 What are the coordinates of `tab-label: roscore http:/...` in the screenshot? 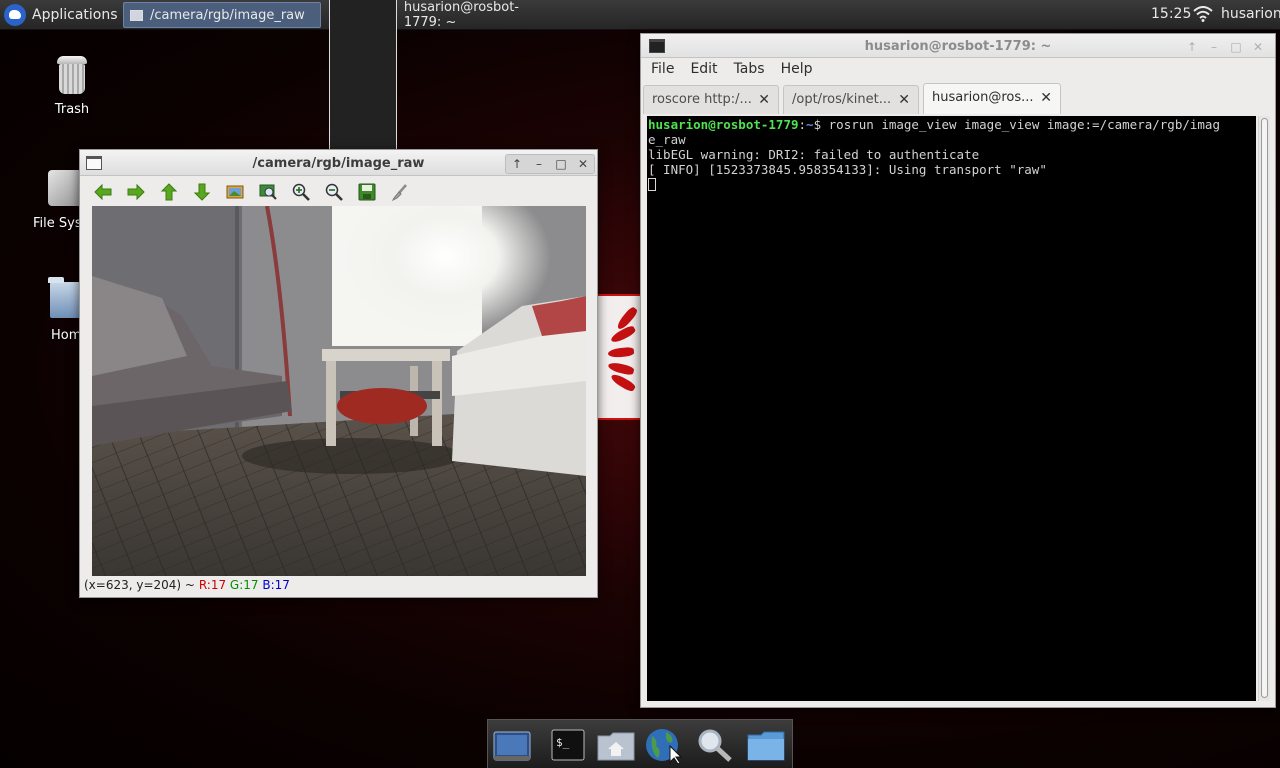 It's located at (702, 99).